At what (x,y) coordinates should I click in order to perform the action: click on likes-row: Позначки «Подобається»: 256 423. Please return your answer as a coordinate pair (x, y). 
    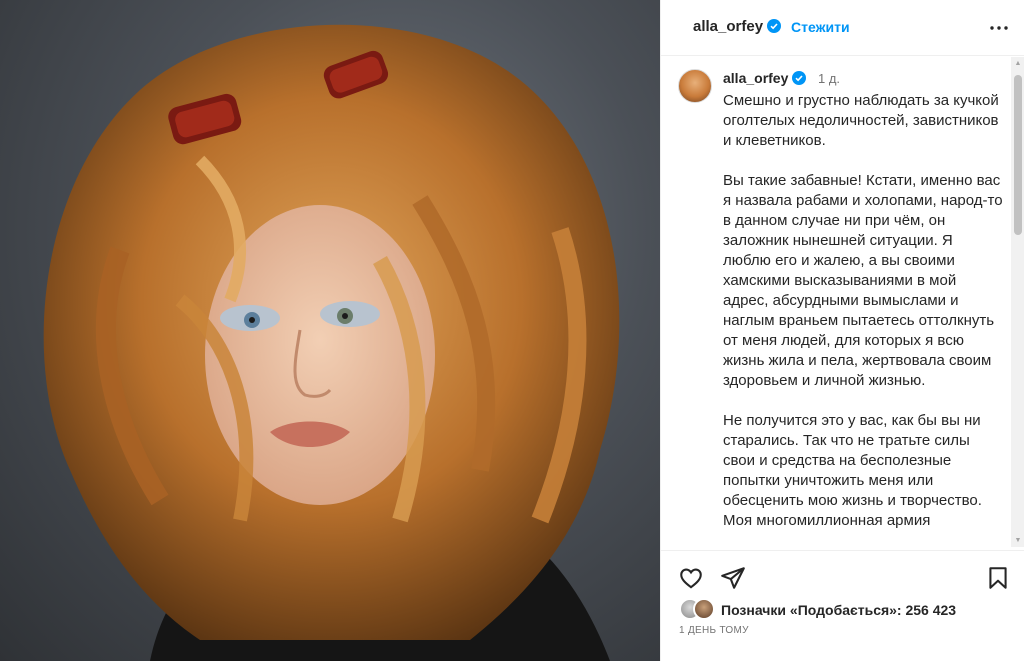
    Looking at the image, I should click on (849, 610).